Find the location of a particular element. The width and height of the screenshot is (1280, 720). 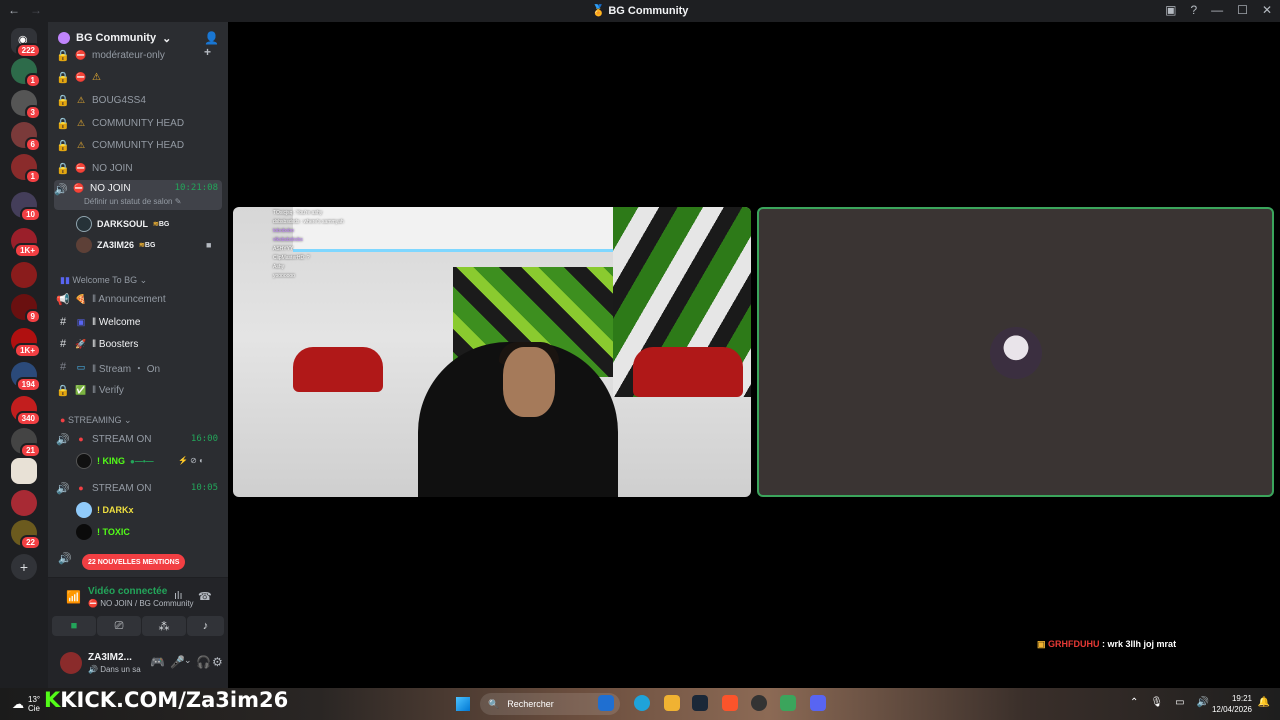

camera-button: ■ is located at coordinates (74, 626).